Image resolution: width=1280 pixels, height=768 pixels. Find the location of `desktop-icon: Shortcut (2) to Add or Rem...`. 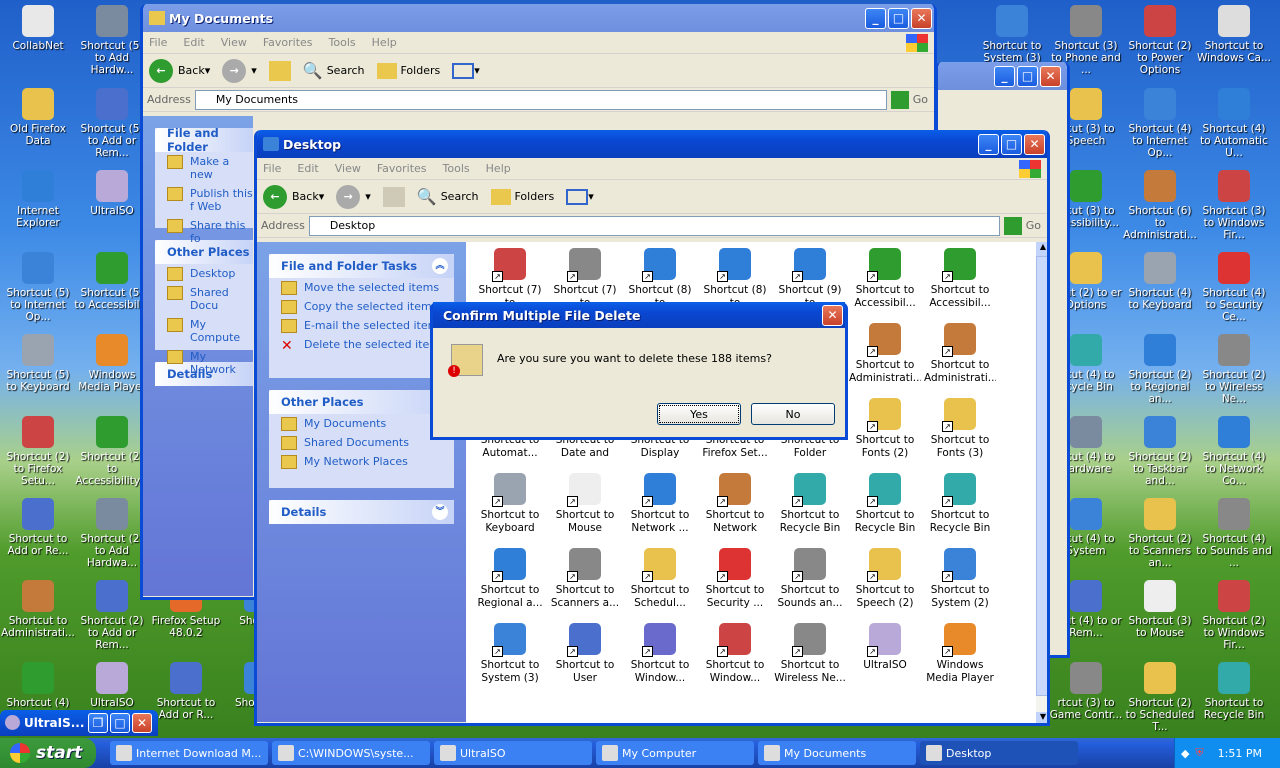

desktop-icon: Shortcut (2) to Add or Rem... is located at coordinates (112, 615).